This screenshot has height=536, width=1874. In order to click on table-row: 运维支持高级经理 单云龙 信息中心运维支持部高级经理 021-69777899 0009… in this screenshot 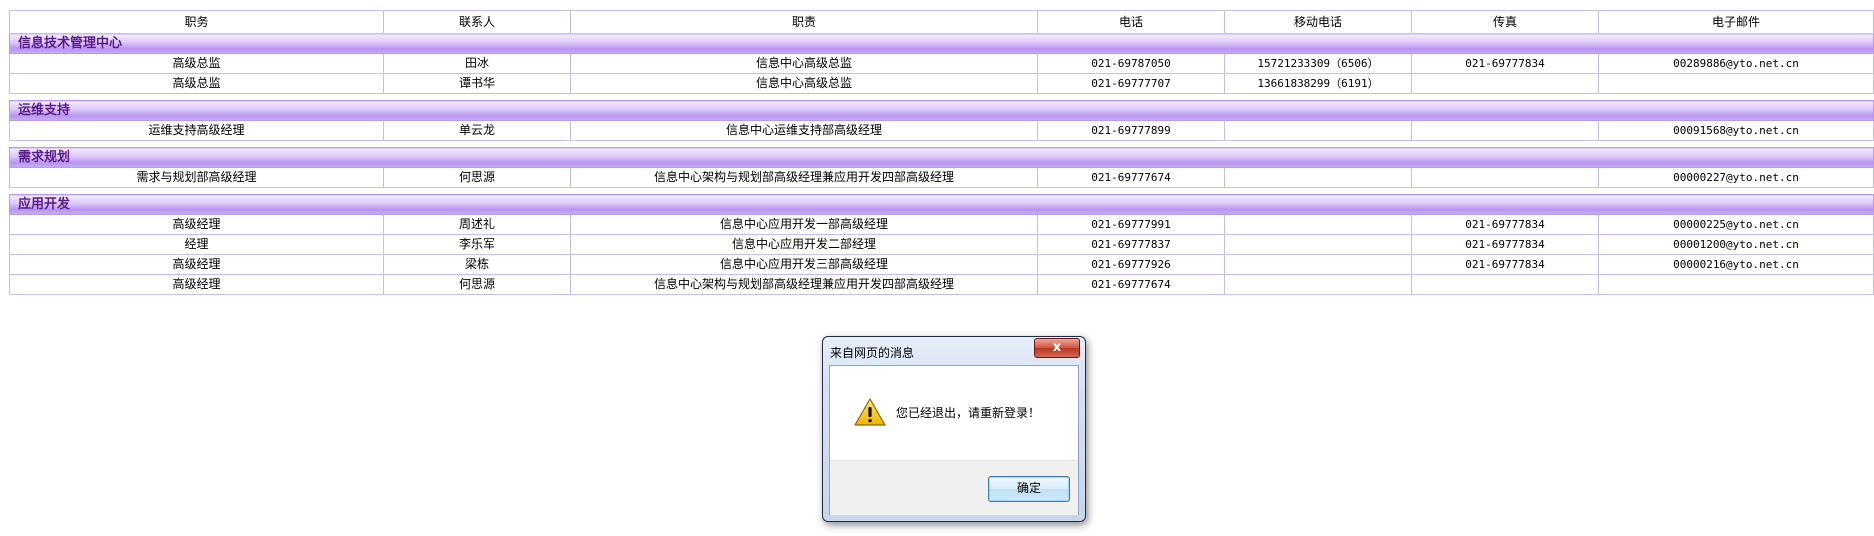, I will do `click(941, 130)`.